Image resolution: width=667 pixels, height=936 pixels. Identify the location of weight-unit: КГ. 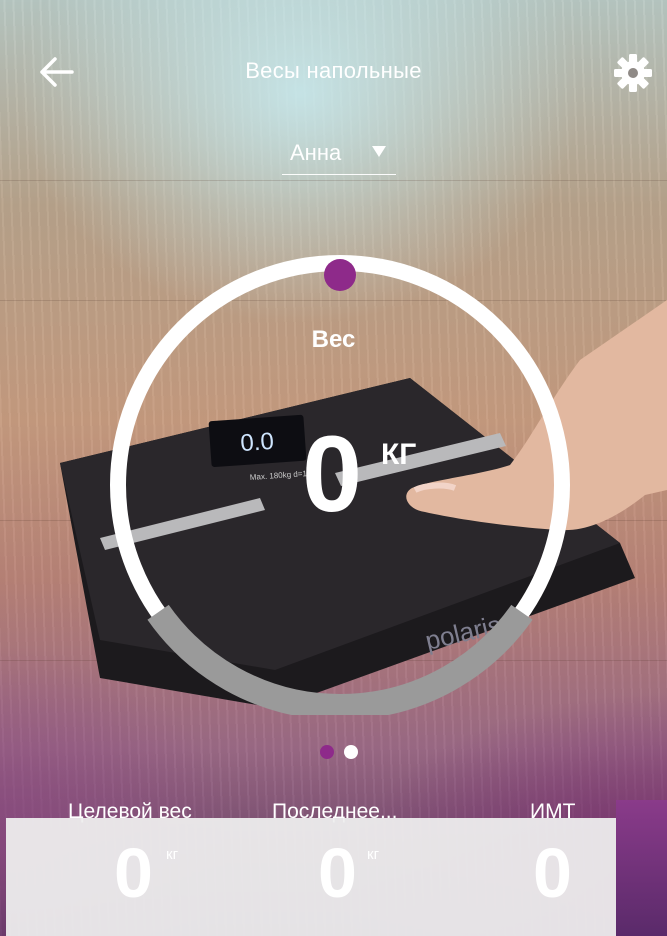
(399, 454).